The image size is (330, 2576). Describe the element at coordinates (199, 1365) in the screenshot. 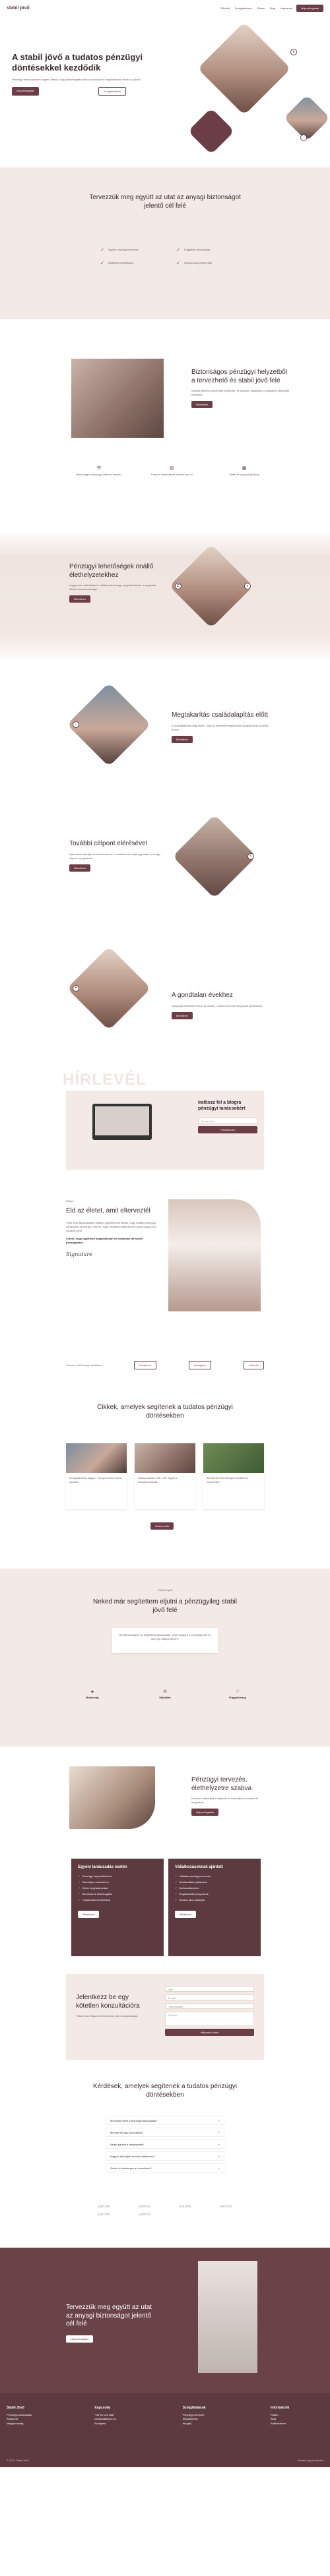

I see `social-link: Instagram` at that location.